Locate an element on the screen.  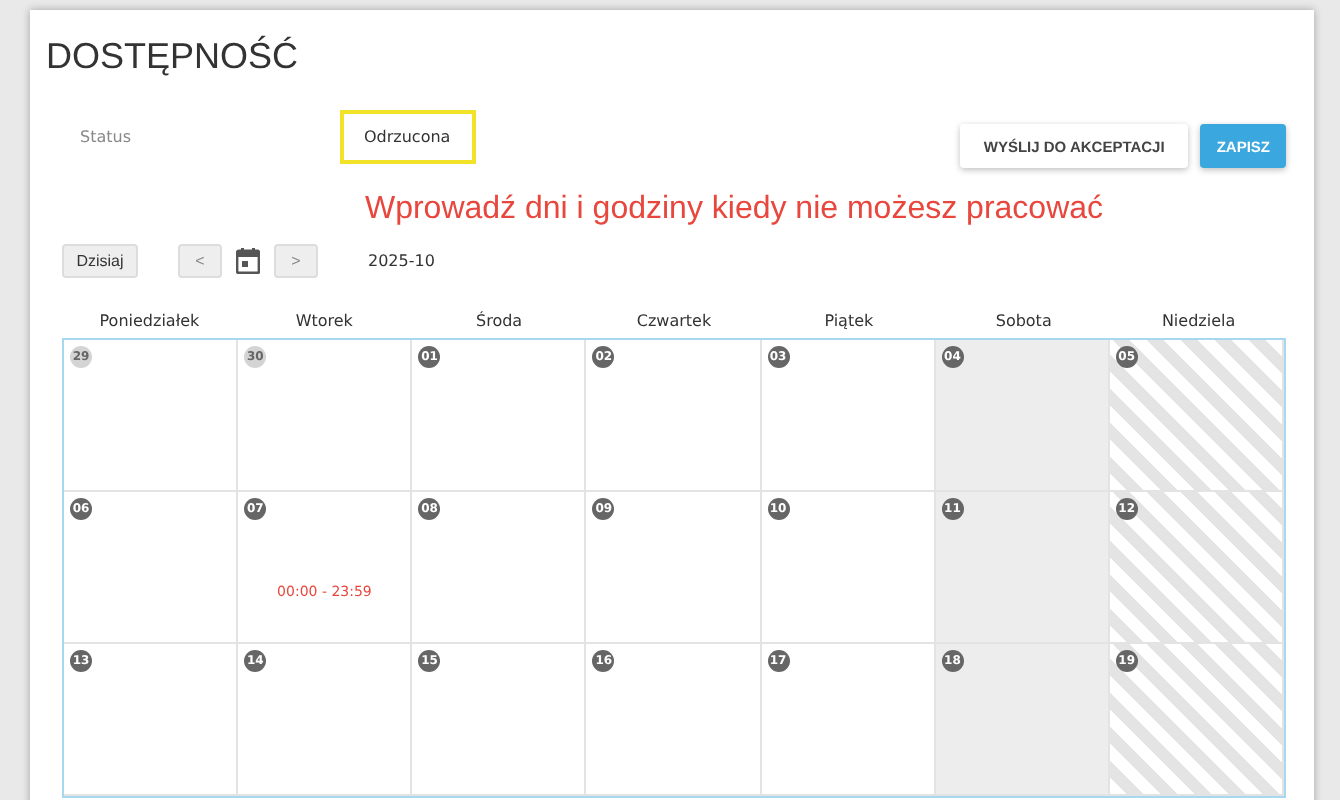
weekday-header: Piątek is located at coordinates (849, 322).